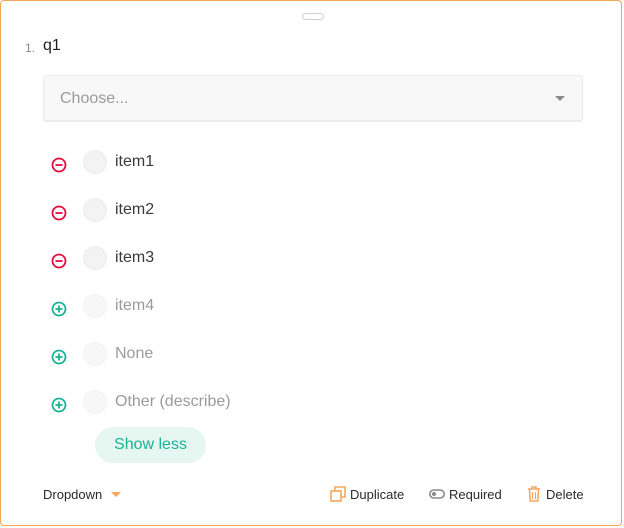 This screenshot has height=528, width=624. What do you see at coordinates (249, 213) in the screenshot?
I see `choice-item-item2: item2` at bounding box center [249, 213].